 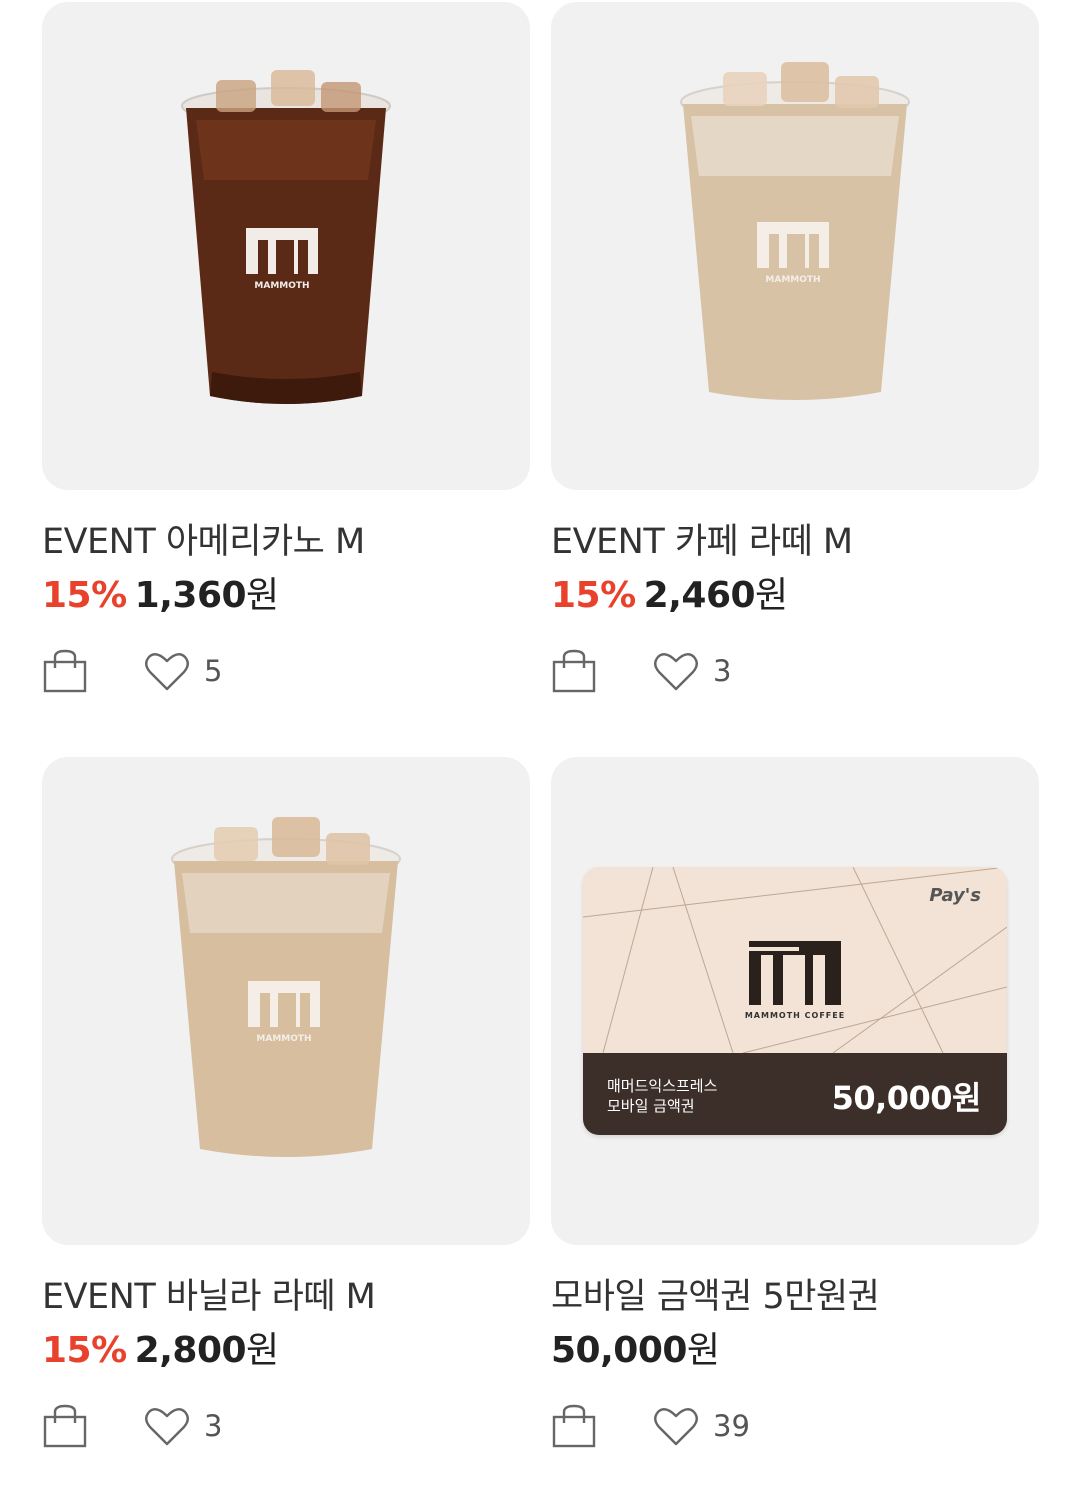 What do you see at coordinates (795, 1094) in the screenshot?
I see `voucher-bottom-bar: 매머드익스프레스 모바일 금액권 50,000원` at bounding box center [795, 1094].